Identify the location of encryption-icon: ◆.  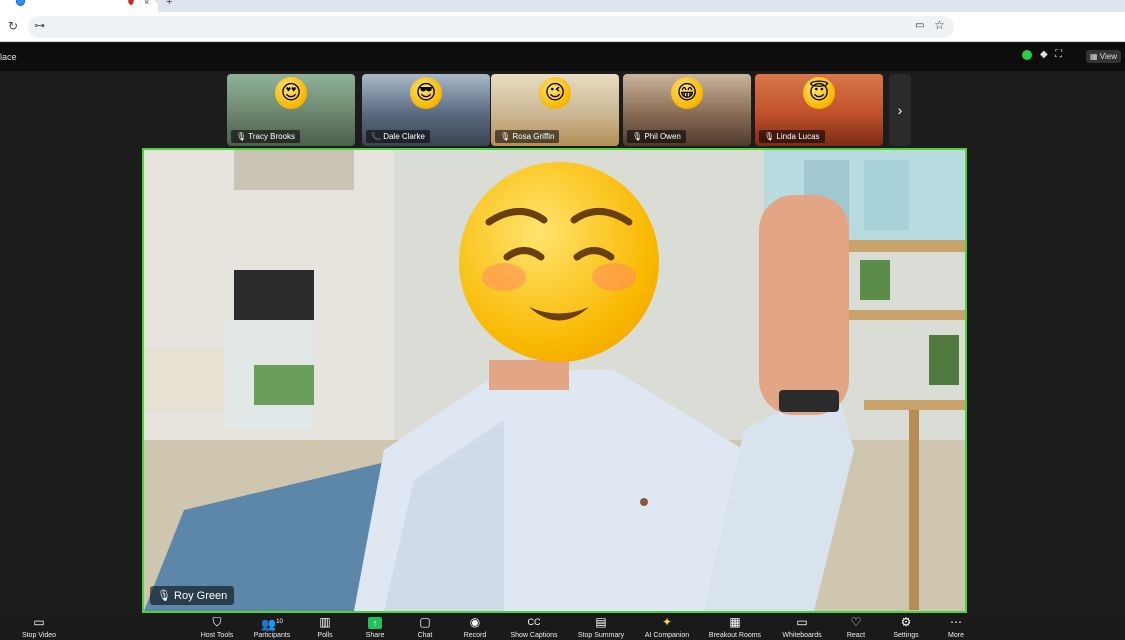
(1044, 54).